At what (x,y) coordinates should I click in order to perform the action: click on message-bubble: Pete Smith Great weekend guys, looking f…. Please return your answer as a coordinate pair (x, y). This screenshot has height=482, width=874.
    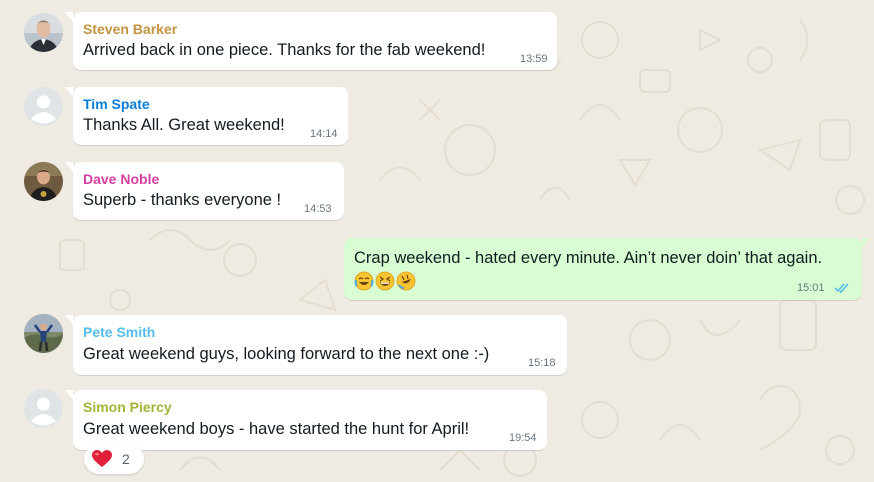
    Looking at the image, I should click on (316, 345).